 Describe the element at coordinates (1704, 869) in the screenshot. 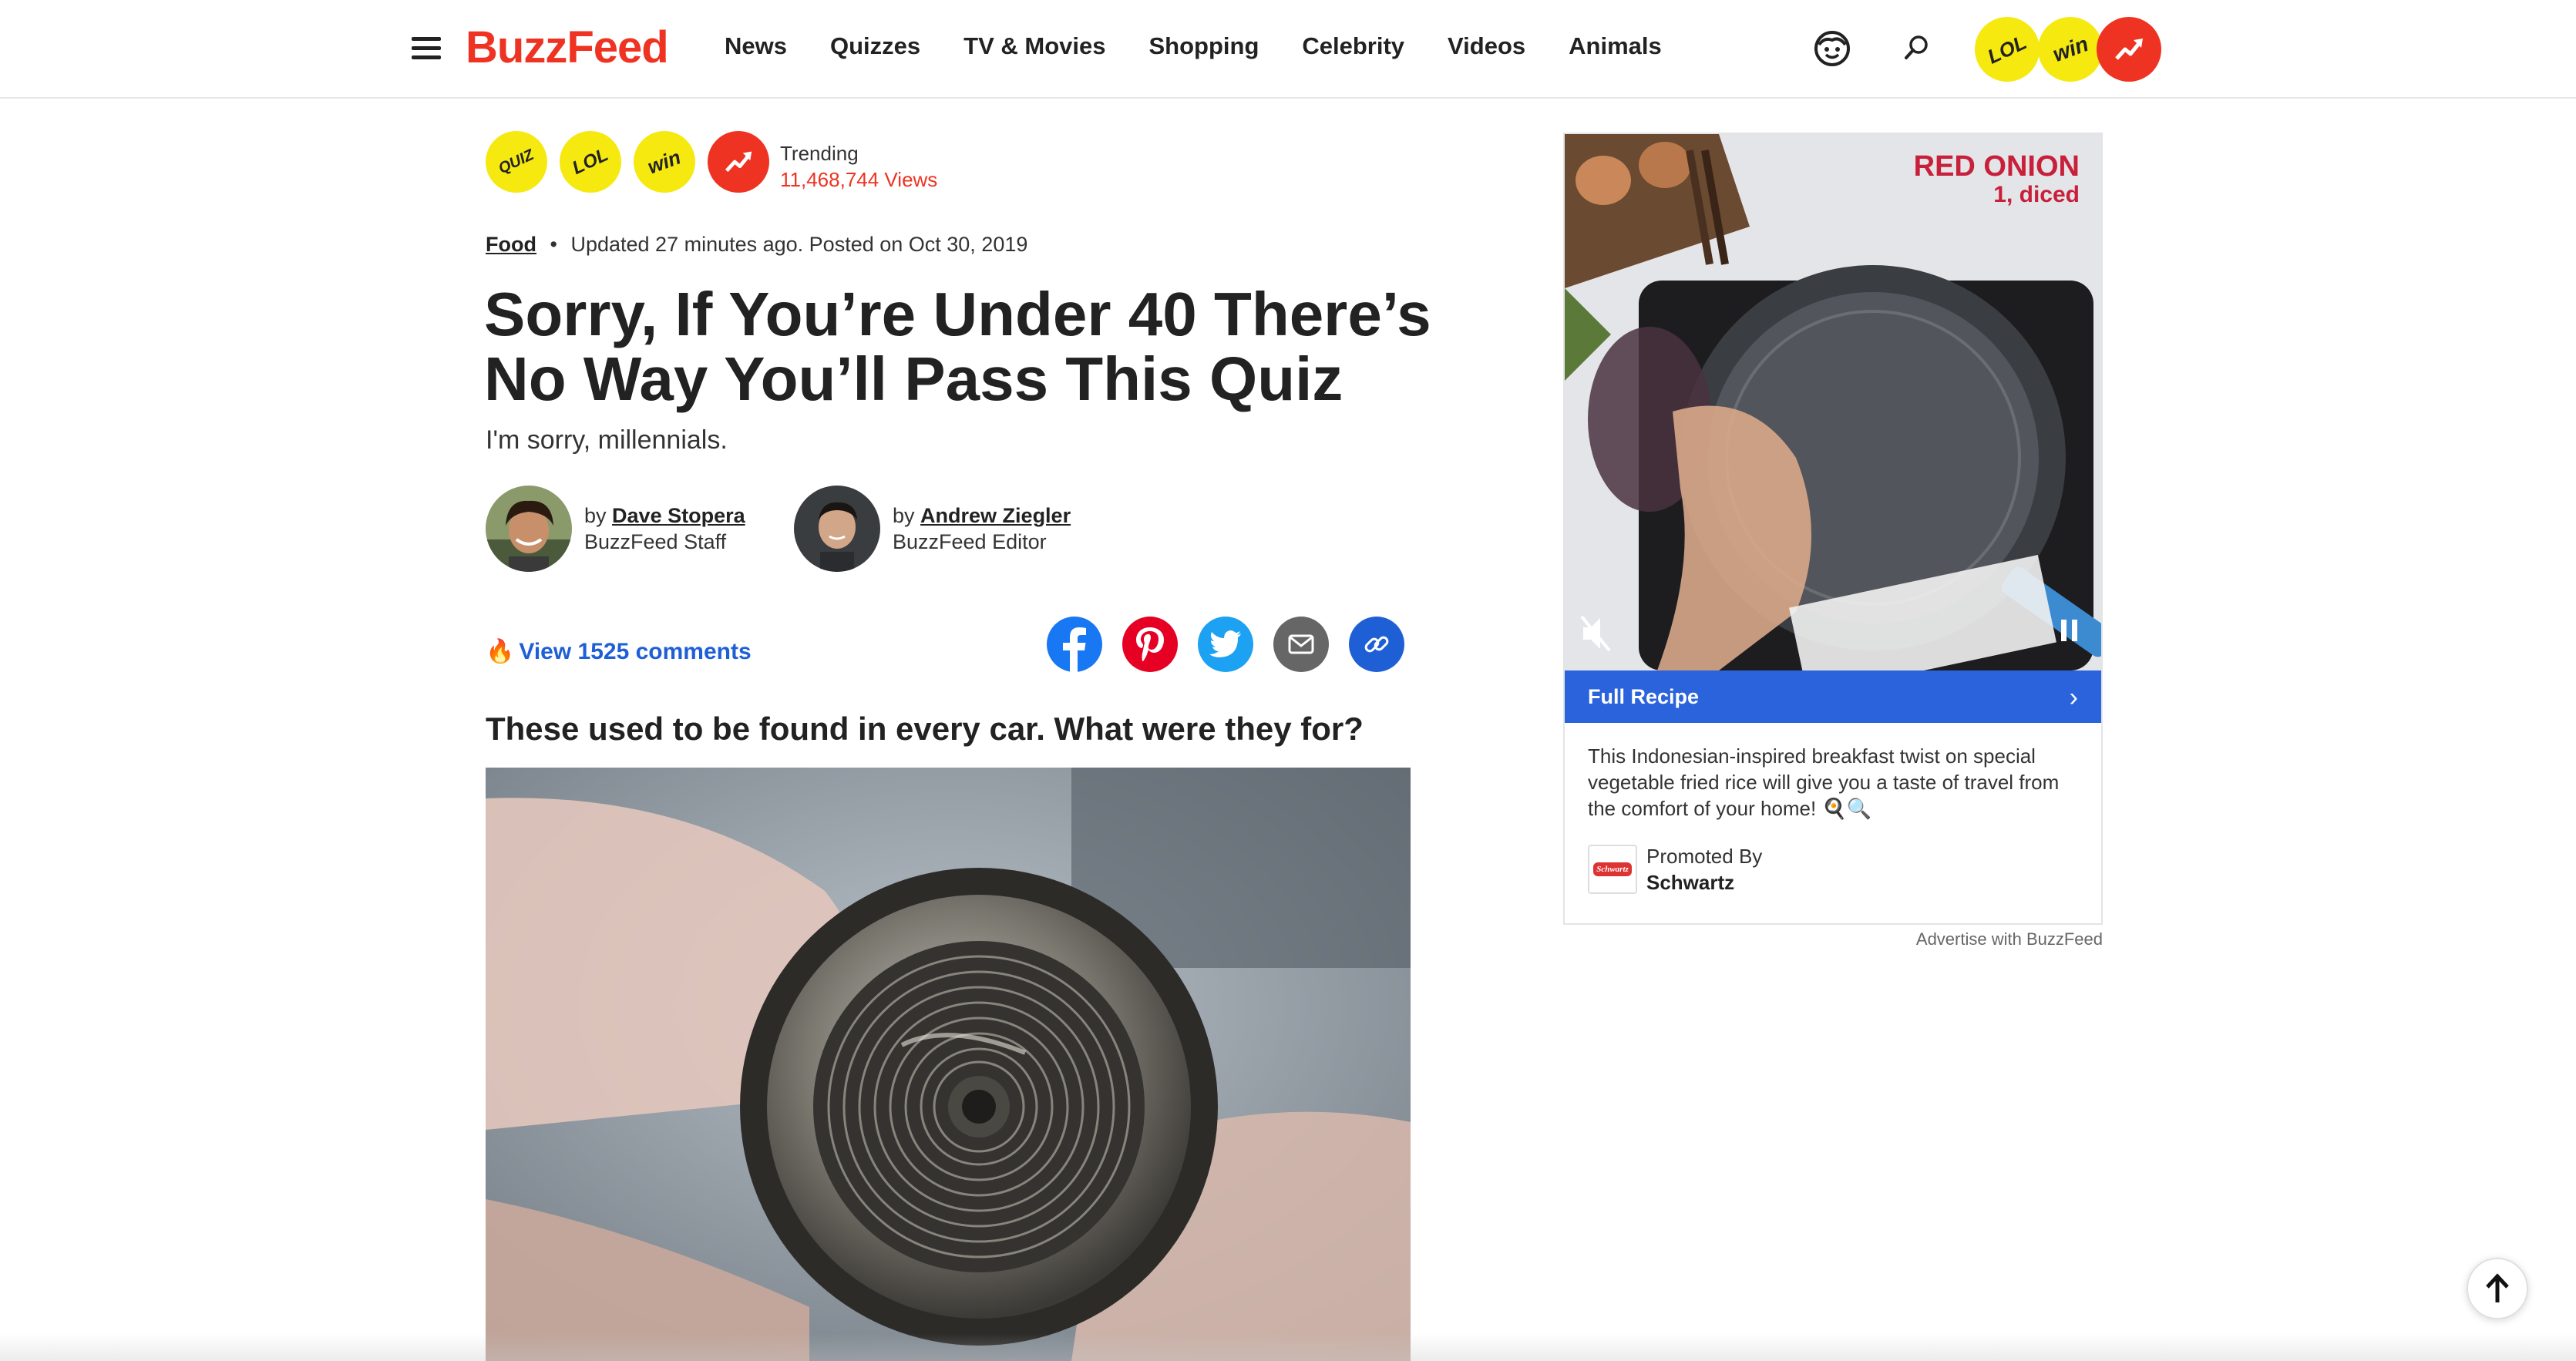

I see `promo-text: Promoted By Schwartz` at that location.